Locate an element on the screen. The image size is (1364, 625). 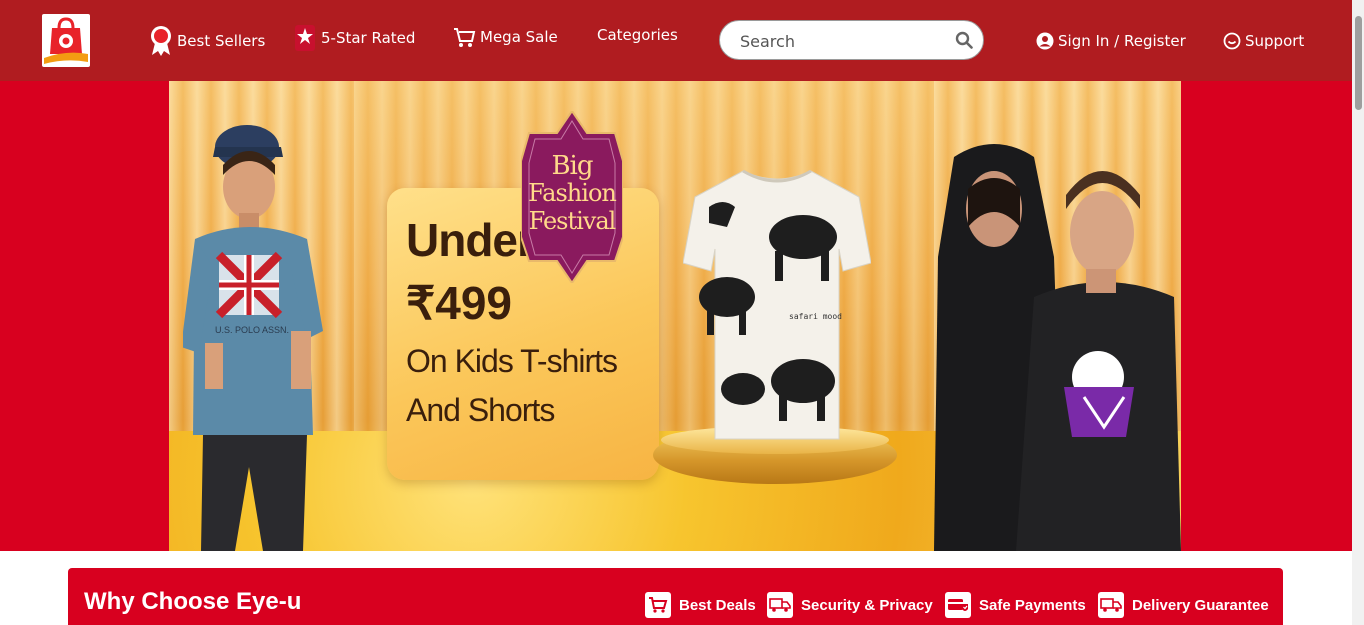
badge-line-2: Fashion is located at coordinates (572, 193).